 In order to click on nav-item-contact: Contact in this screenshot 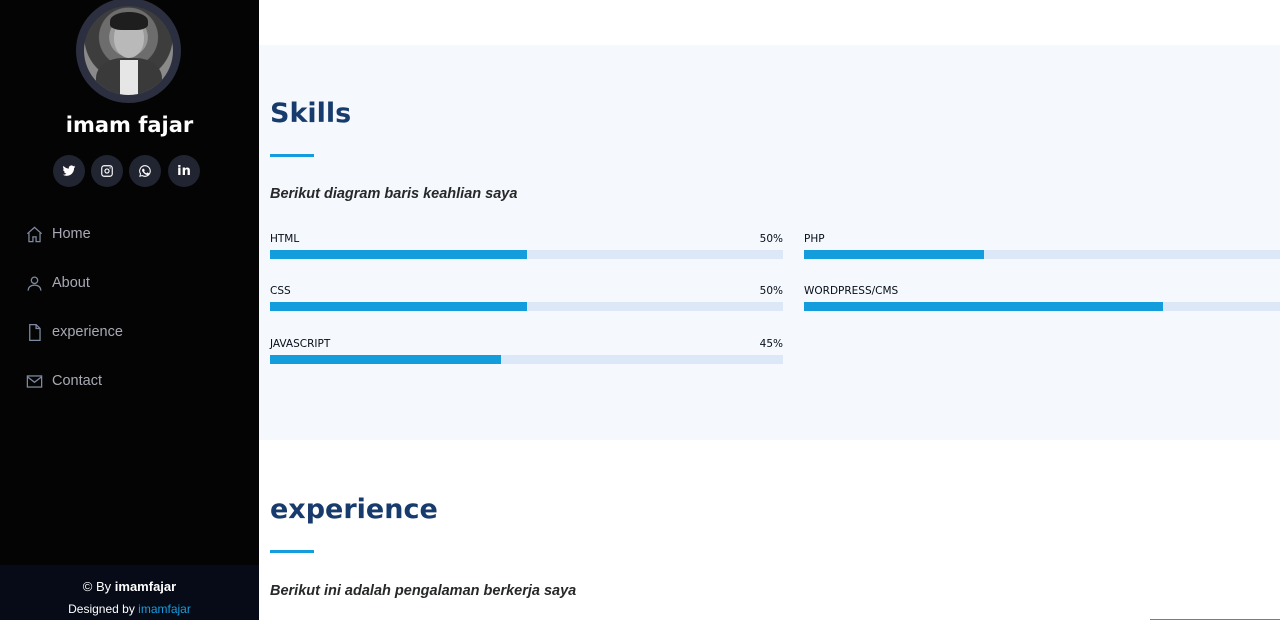, I will do `click(63, 381)`.